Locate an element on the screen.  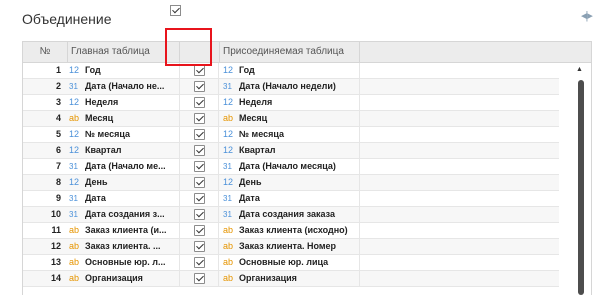
joined-table-field: ab Заказ клиента. Номер is located at coordinates (289, 246).